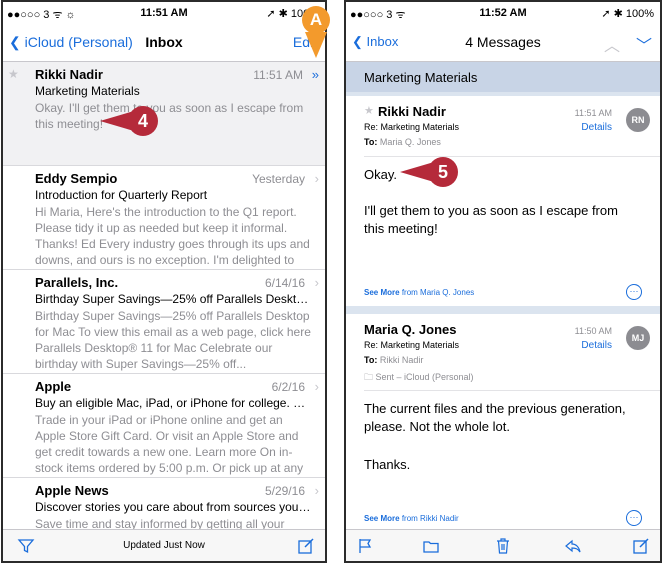  I want to click on message-sender: Parallels, Inc., so click(77, 282).